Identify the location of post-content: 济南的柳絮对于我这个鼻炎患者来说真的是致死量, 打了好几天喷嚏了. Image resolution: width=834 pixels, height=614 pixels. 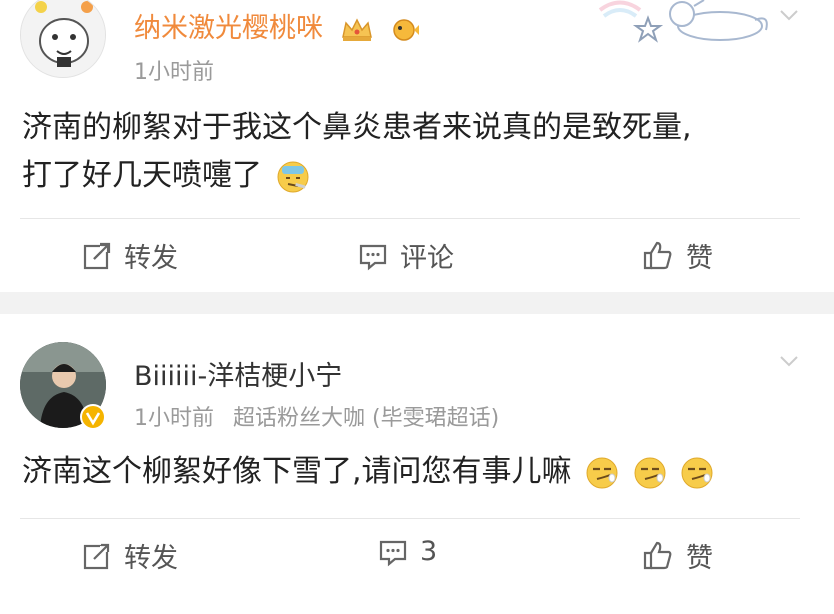
(357, 152).